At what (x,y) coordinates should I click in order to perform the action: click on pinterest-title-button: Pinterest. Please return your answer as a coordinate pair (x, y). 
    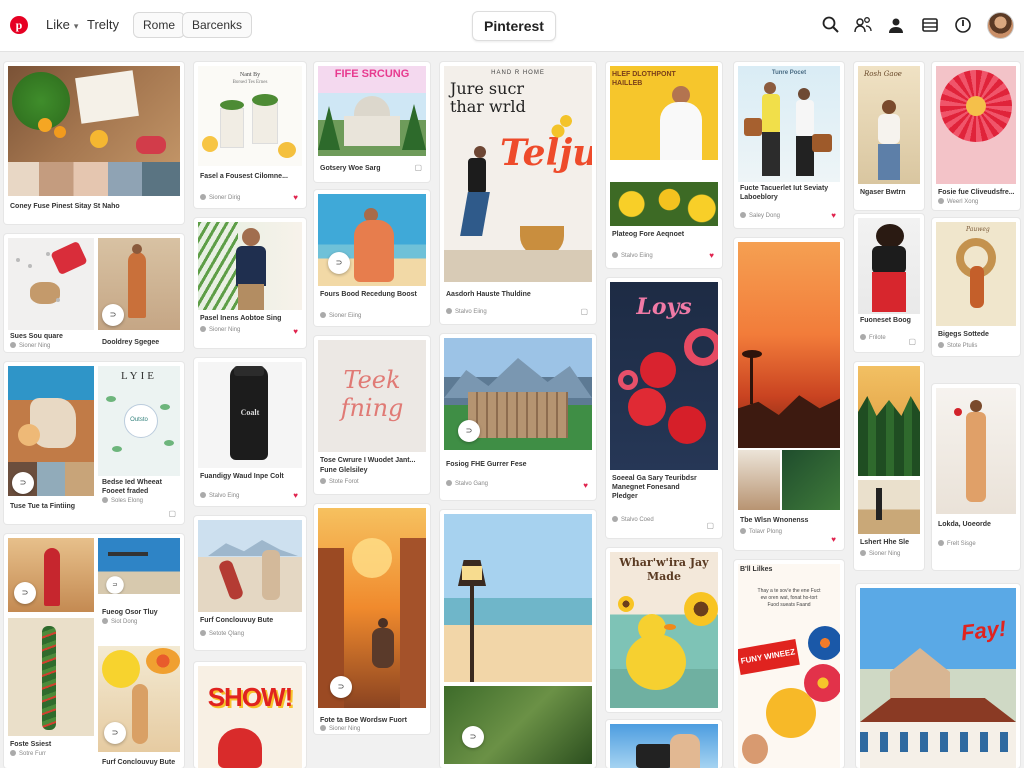
    Looking at the image, I should click on (514, 26).